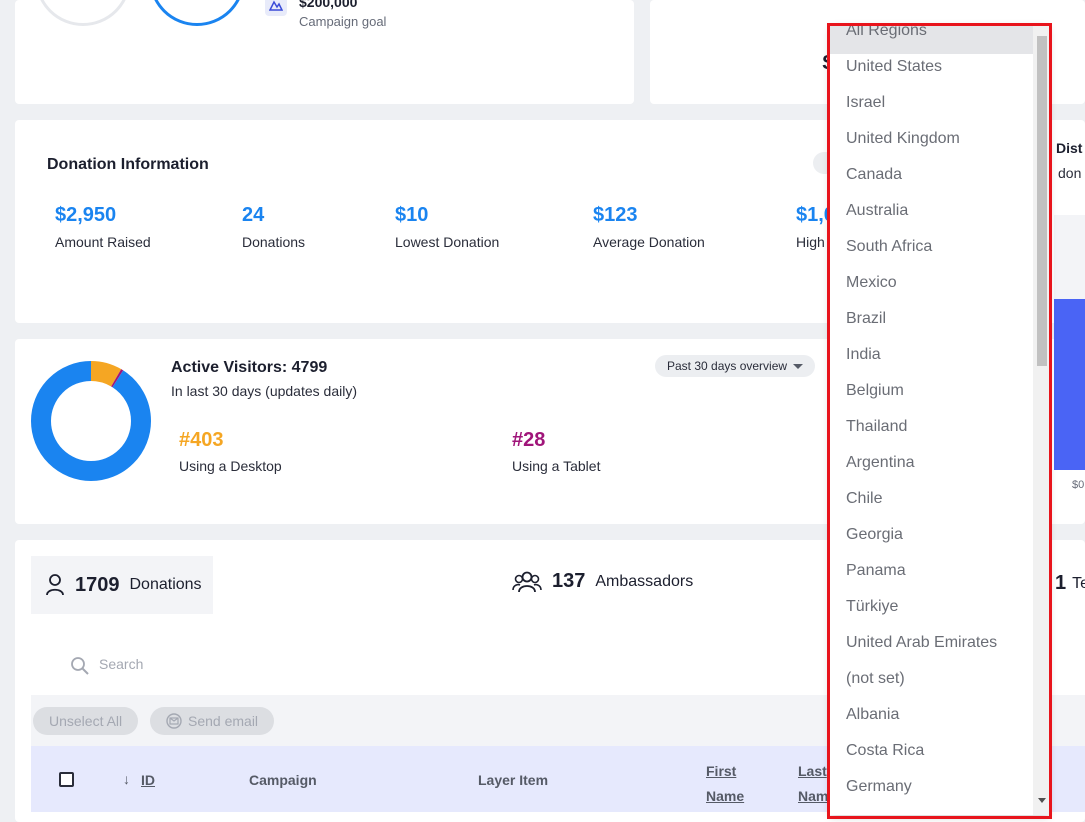  I want to click on column-header-last-name: Last Nam, so click(813, 784).